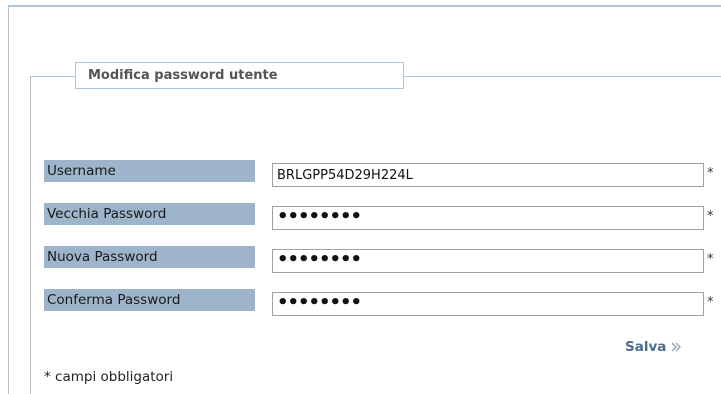 Image resolution: width=721 pixels, height=394 pixels. What do you see at coordinates (710, 216) in the screenshot?
I see `old-password-required-mark: *` at bounding box center [710, 216].